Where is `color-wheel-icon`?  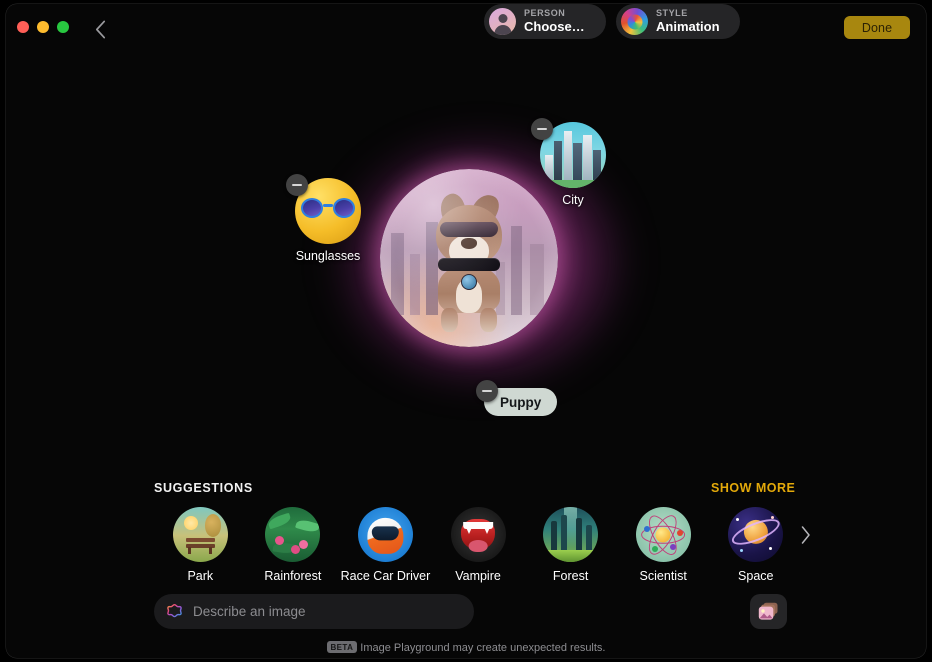 color-wheel-icon is located at coordinates (634, 21).